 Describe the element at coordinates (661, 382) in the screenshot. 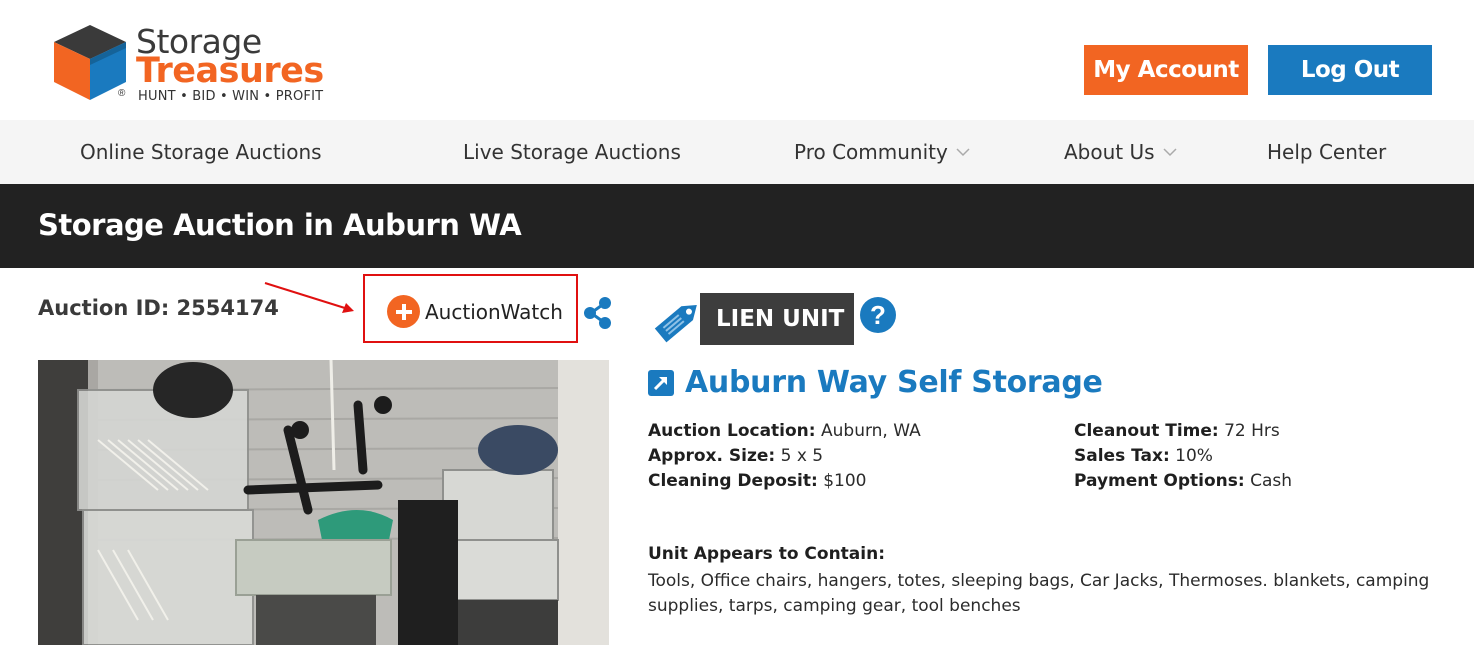

I see `external-link-icon` at that location.